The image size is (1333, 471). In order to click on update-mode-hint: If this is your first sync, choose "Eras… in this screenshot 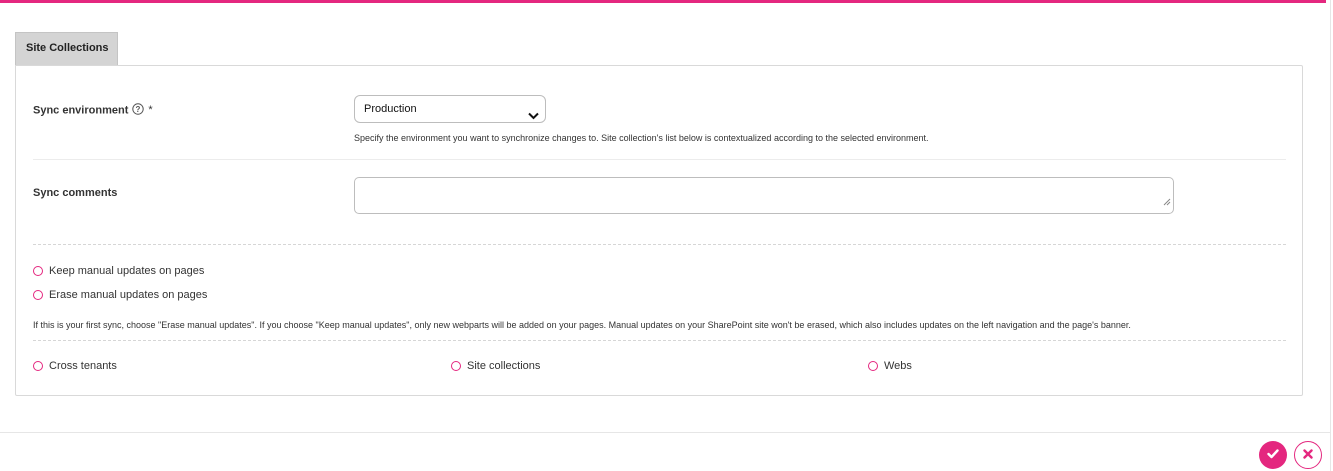, I will do `click(582, 325)`.